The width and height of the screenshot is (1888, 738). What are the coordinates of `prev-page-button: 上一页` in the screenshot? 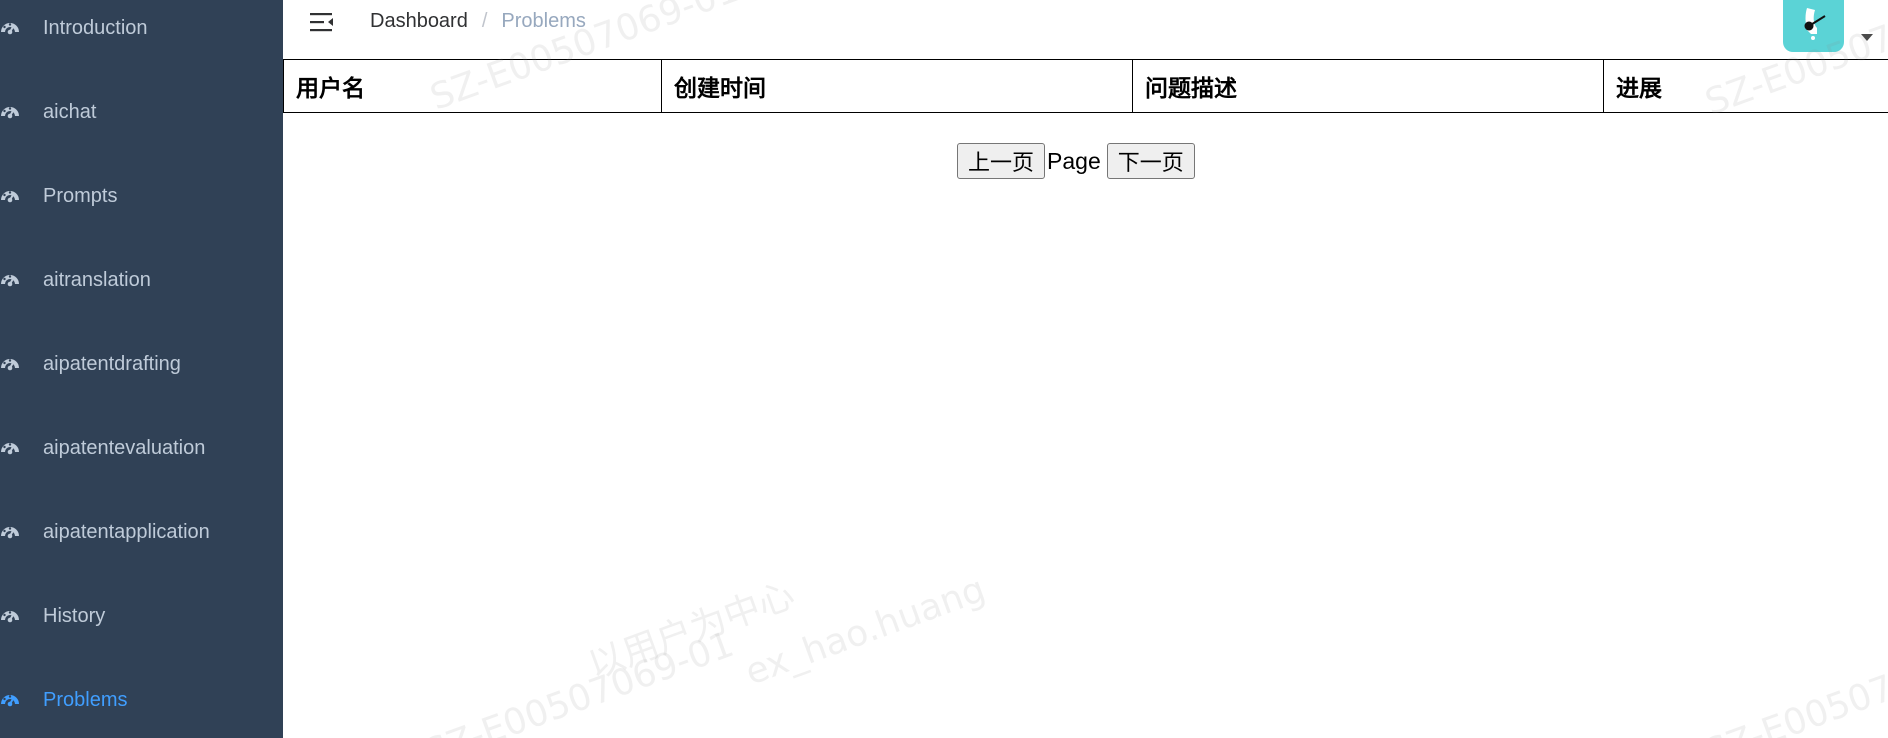 It's located at (1001, 161).